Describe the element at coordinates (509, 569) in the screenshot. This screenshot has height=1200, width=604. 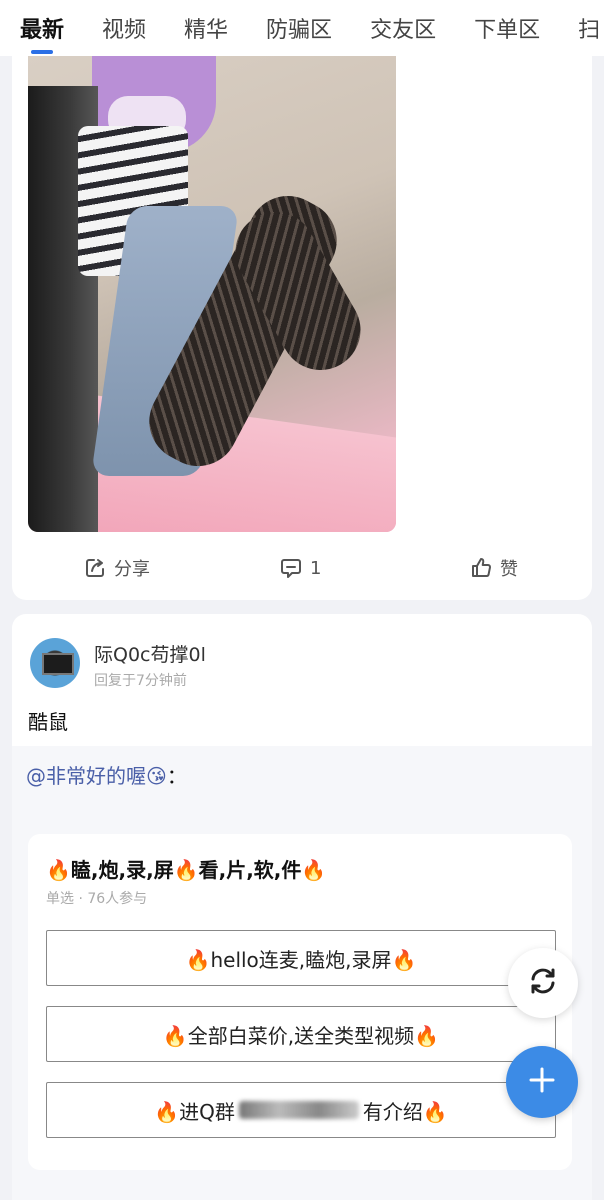
I see `like-label: 赞` at that location.